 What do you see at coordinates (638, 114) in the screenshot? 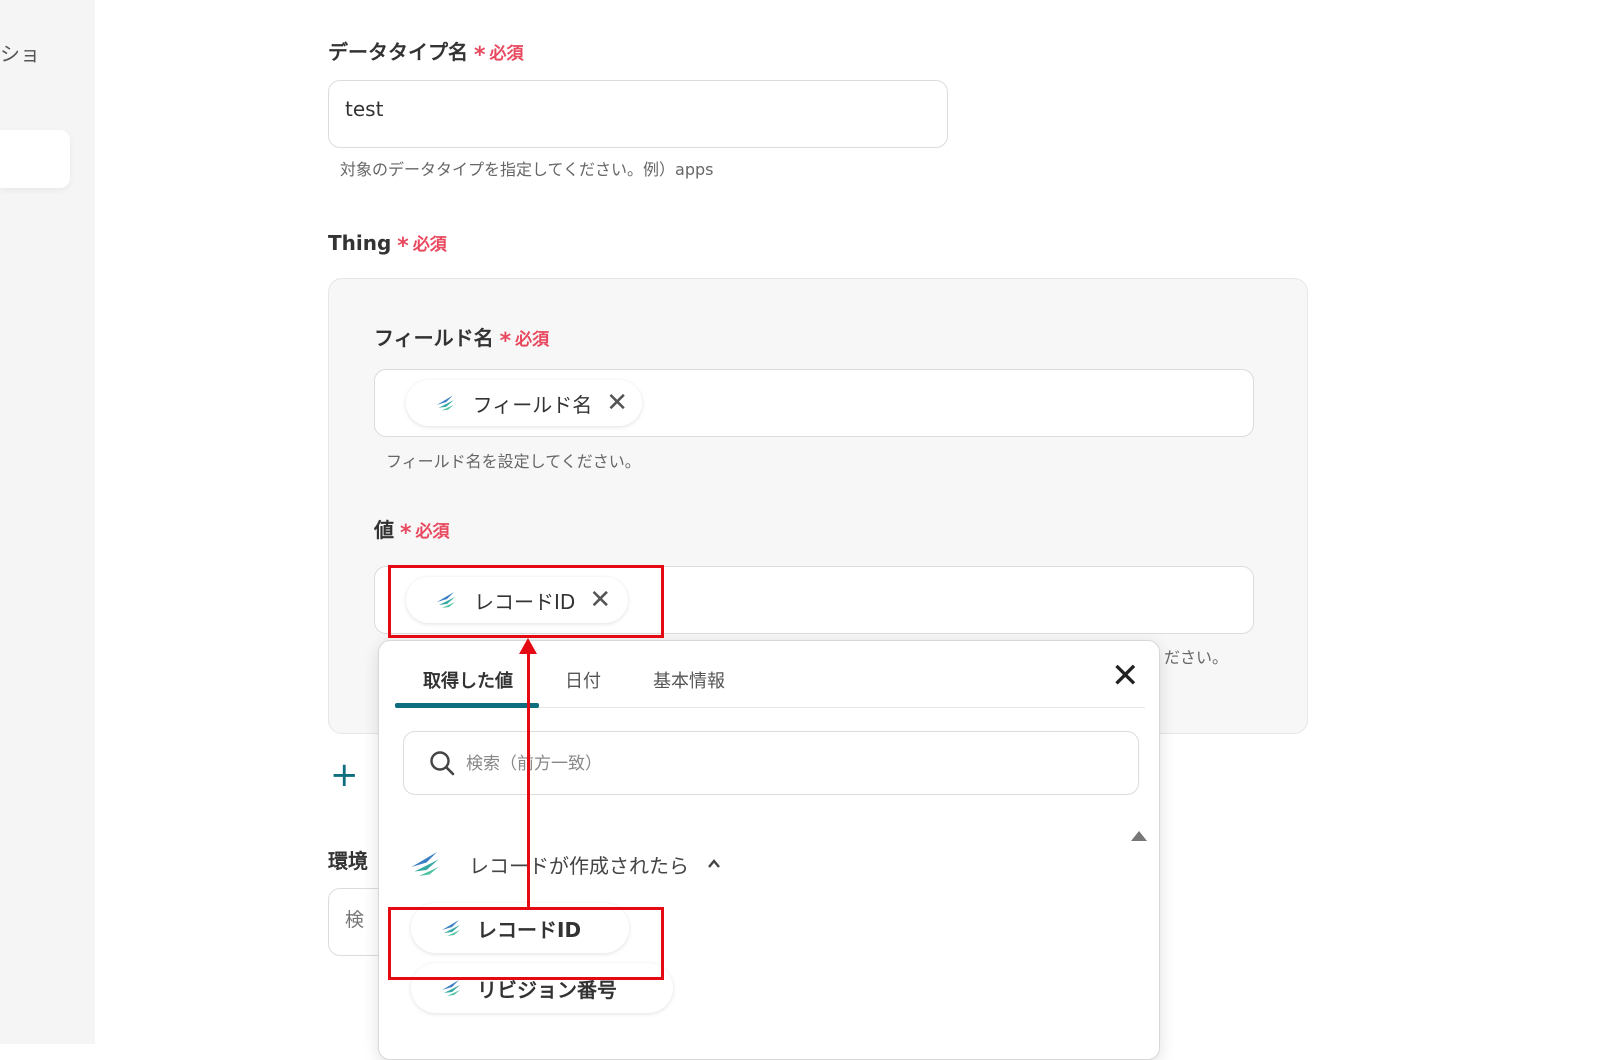
I see `datatype-input: test` at bounding box center [638, 114].